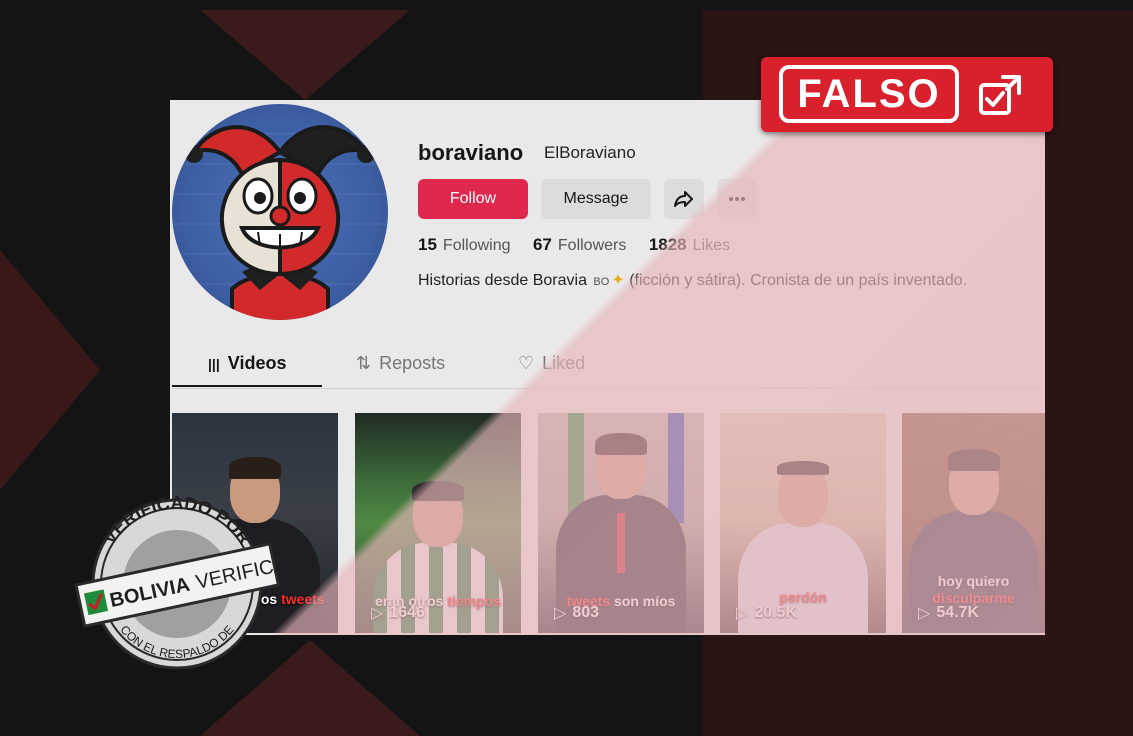 The width and height of the screenshot is (1133, 736). Describe the element at coordinates (280, 222) in the screenshot. I see `jester-avatar-image` at that location.